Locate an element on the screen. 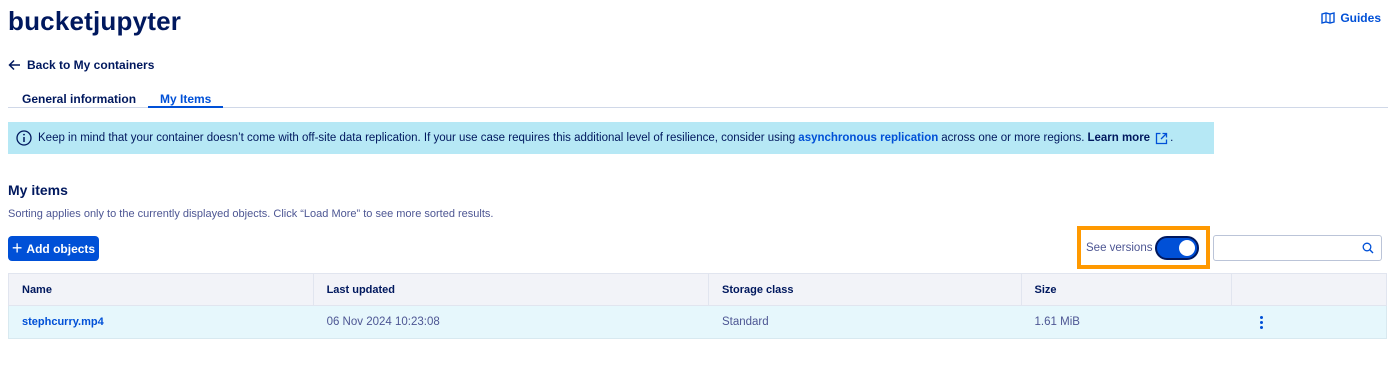 The height and width of the screenshot is (367, 1400). add-objects-button: + Add objects is located at coordinates (53, 248).